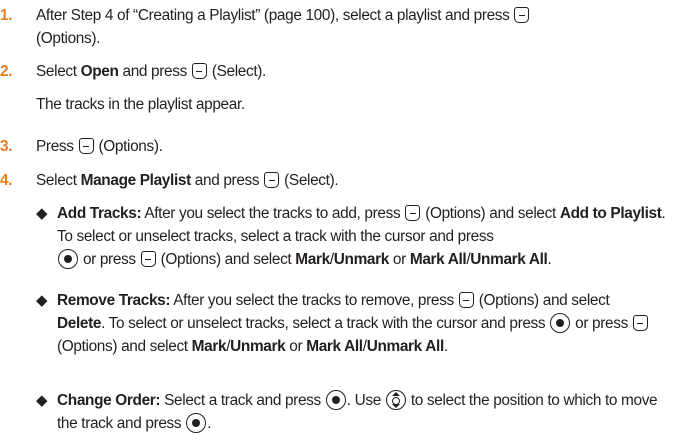  I want to click on bullet-title: Add Tracks:, so click(99, 213).